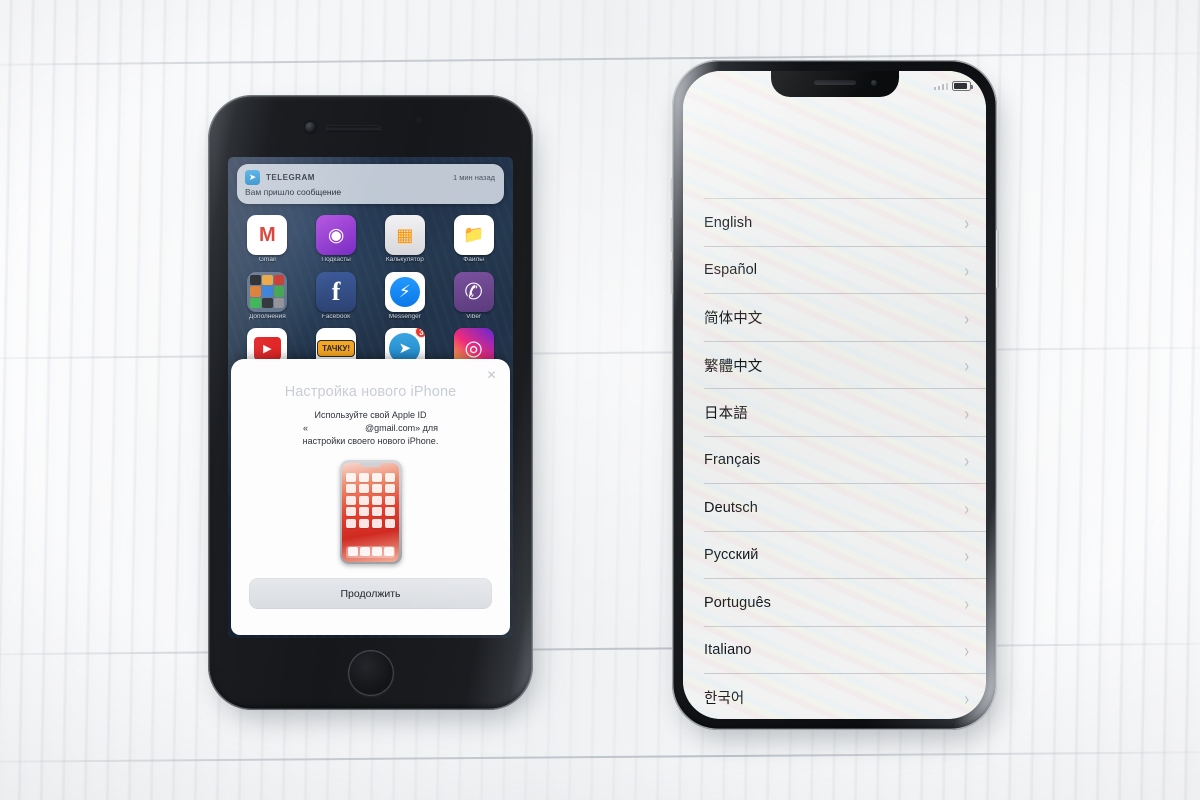 The width and height of the screenshot is (1200, 800). What do you see at coordinates (873, 83) in the screenshot?
I see `front-camera-icon` at bounding box center [873, 83].